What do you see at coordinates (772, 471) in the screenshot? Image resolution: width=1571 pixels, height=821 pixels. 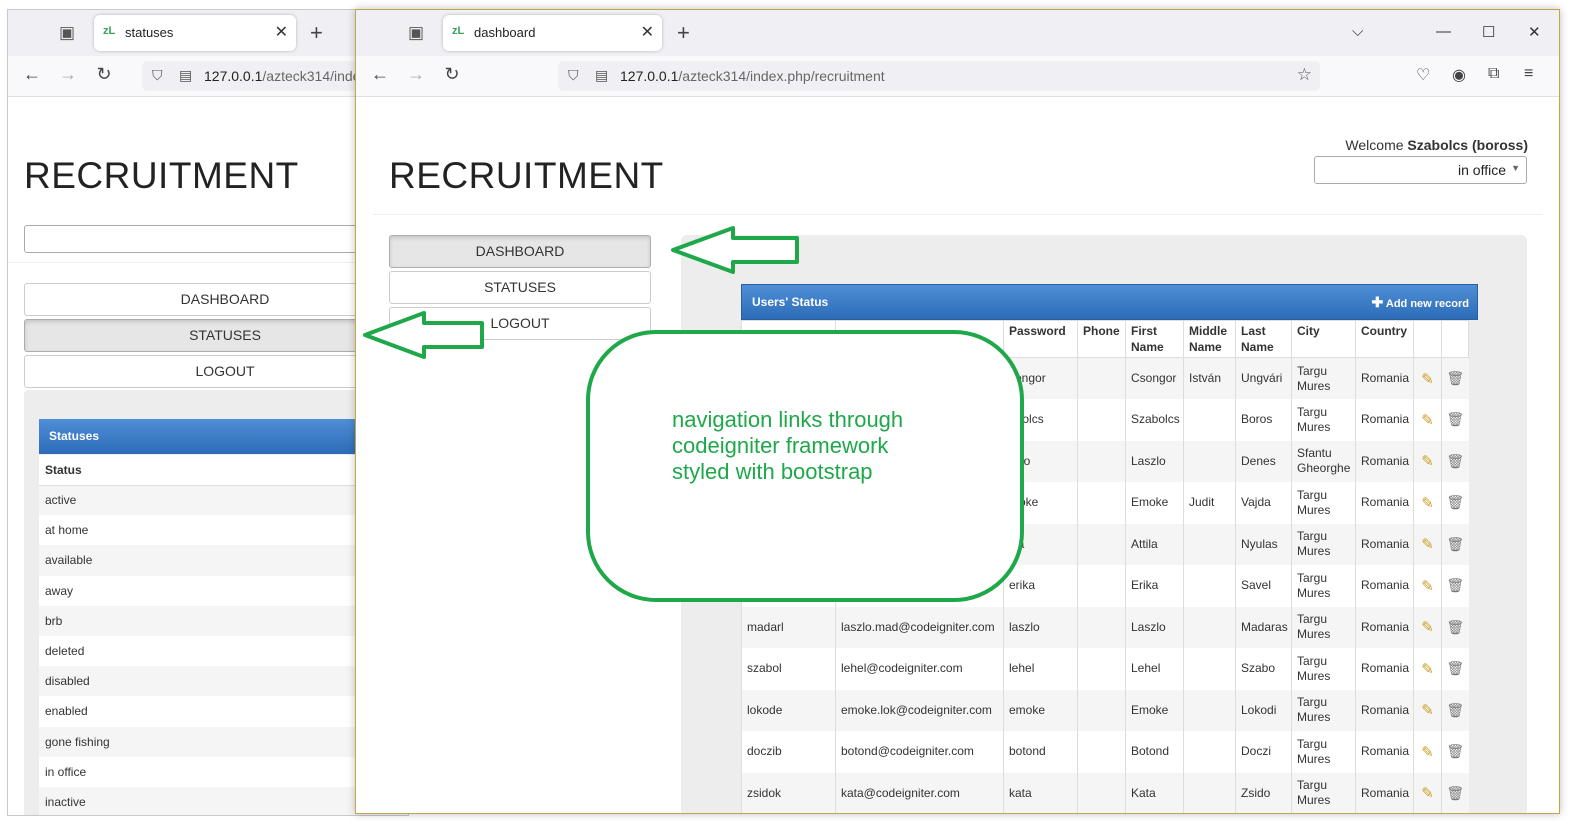 I see `callout-line: styled with bootstrap` at bounding box center [772, 471].